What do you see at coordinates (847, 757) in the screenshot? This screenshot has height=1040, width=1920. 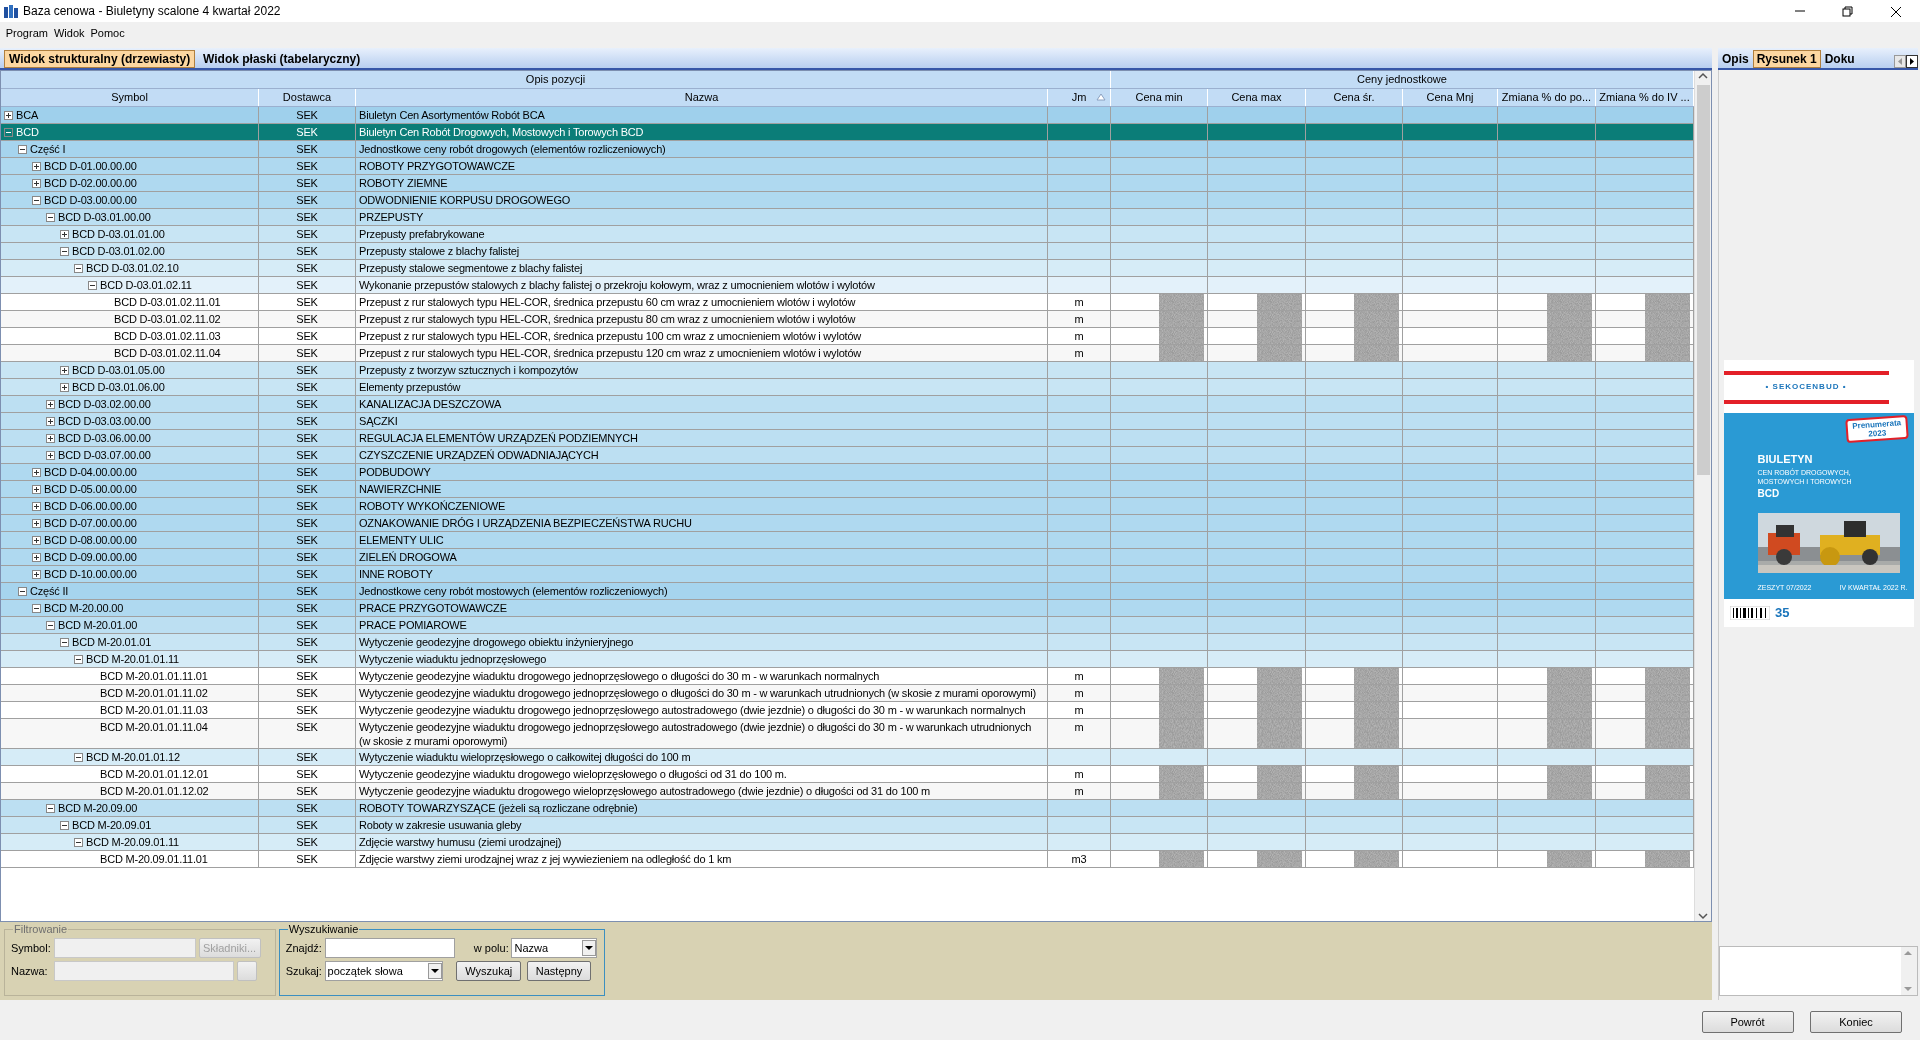 I see `tree-row: BCD M-20.01.01.12 SEK Wytyczenie wiaduktu wieloprzęsłowego o całkowitej długości do 100 m` at bounding box center [847, 757].